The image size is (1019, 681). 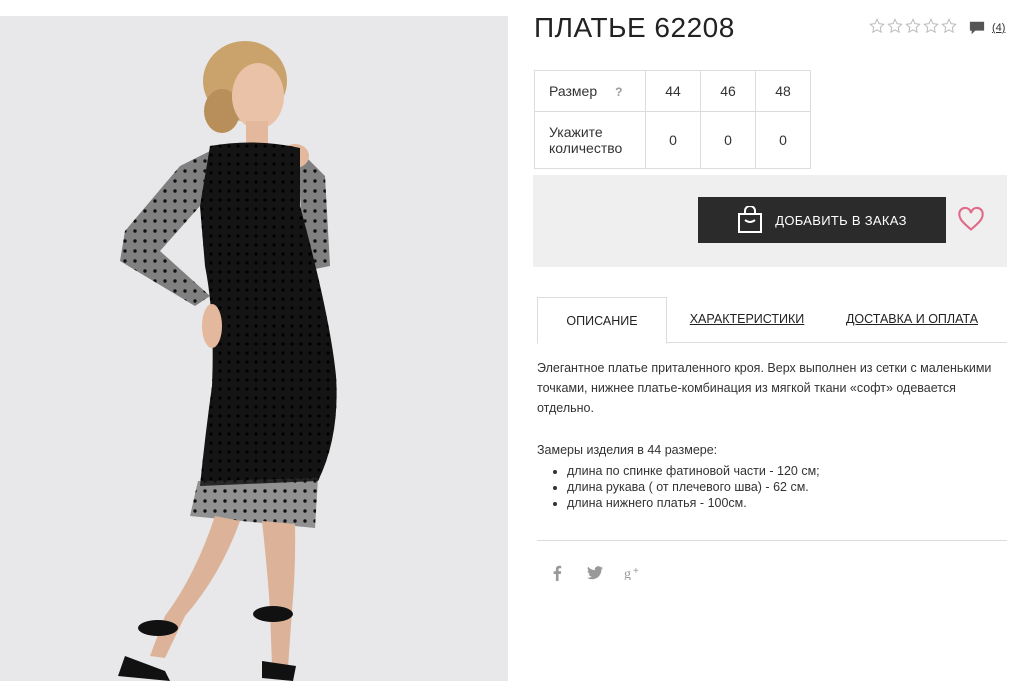 I want to click on twitter-icon, so click(x=595, y=573).